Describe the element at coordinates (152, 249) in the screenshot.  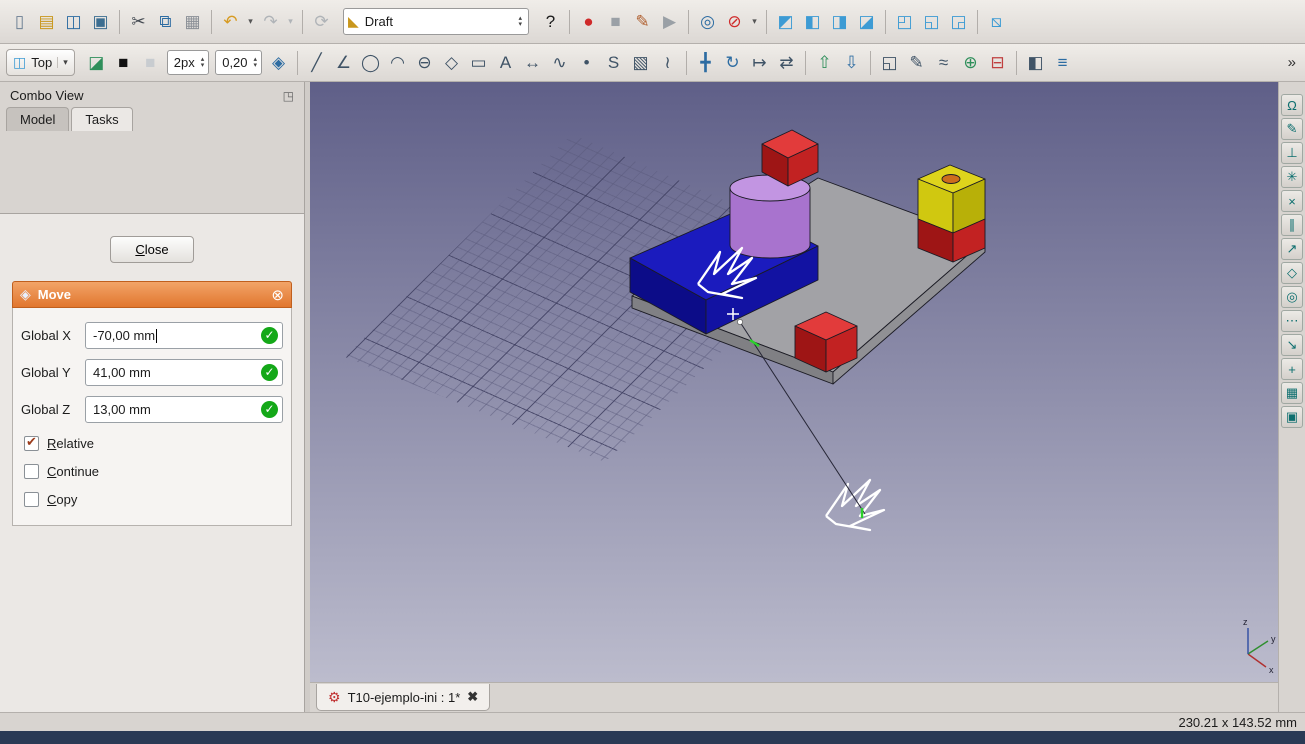
I see `close-button: Close` at that location.